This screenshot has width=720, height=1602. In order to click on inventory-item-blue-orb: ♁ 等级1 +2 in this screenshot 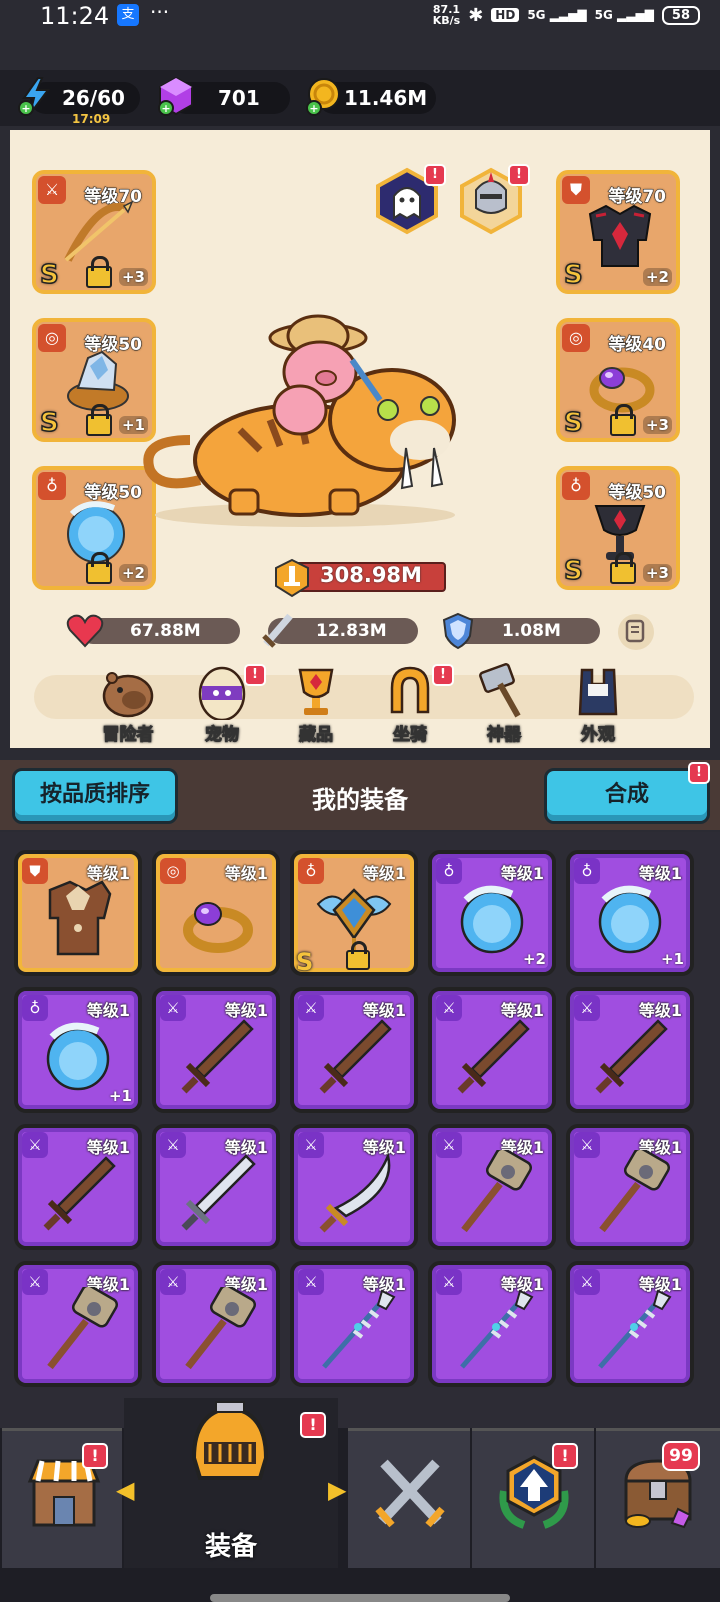, I will do `click(492, 913)`.